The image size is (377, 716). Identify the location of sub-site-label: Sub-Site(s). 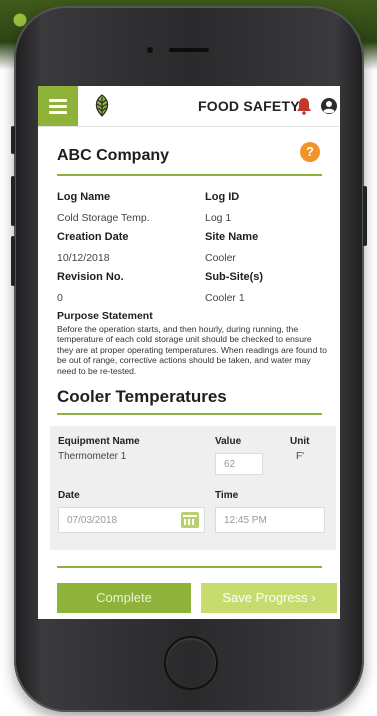
(234, 277).